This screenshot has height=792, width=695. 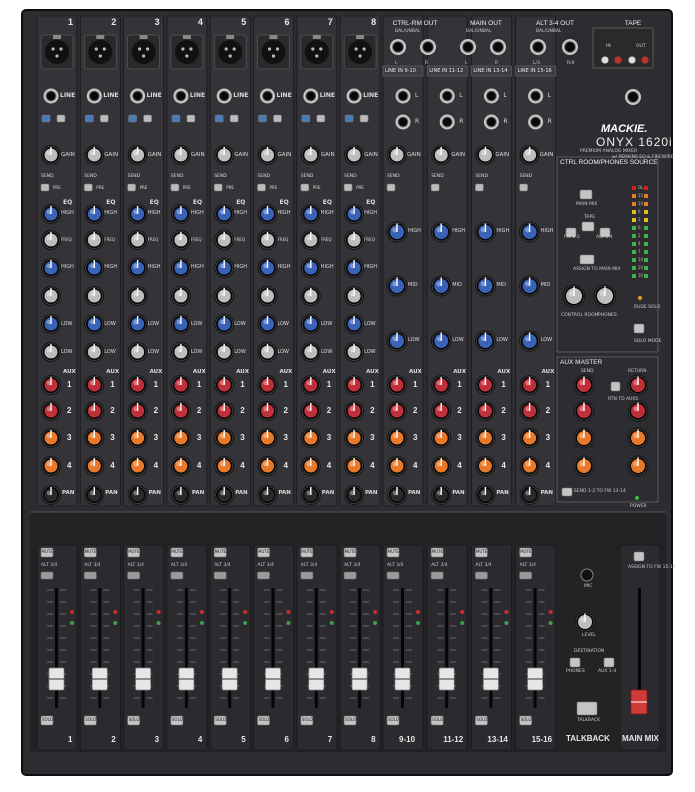 What do you see at coordinates (180, 495) in the screenshot?
I see `ch-4-pan-knob` at bounding box center [180, 495].